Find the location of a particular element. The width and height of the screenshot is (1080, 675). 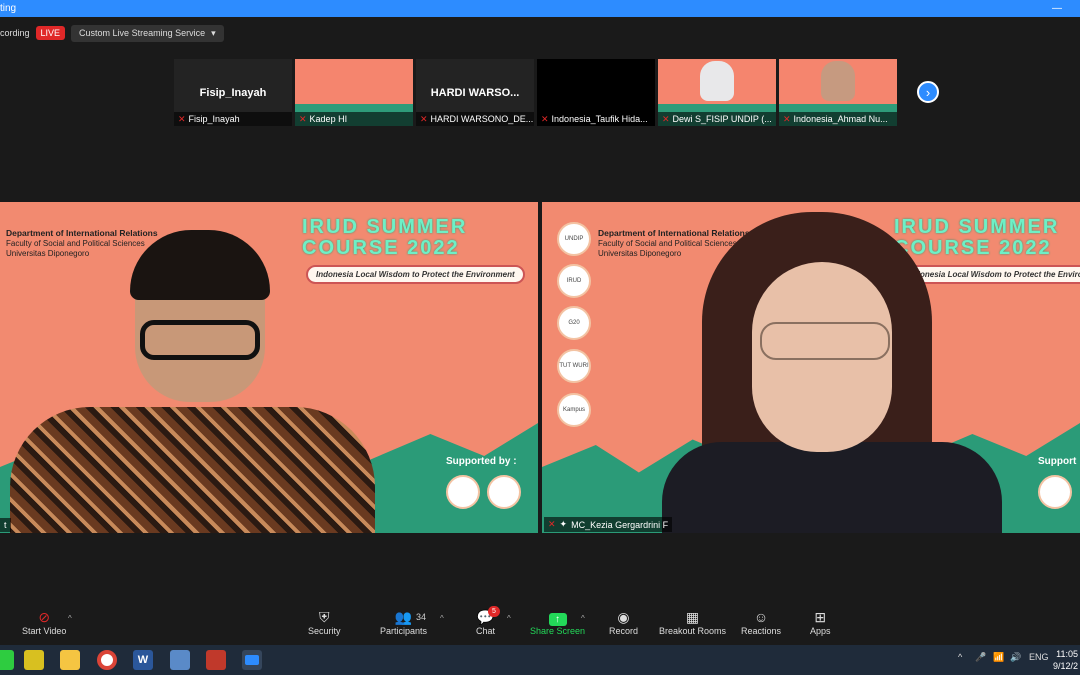

speaker-name-tag: ✕ ✦ MC_Kezia Gergardrini F is located at coordinates (608, 524).